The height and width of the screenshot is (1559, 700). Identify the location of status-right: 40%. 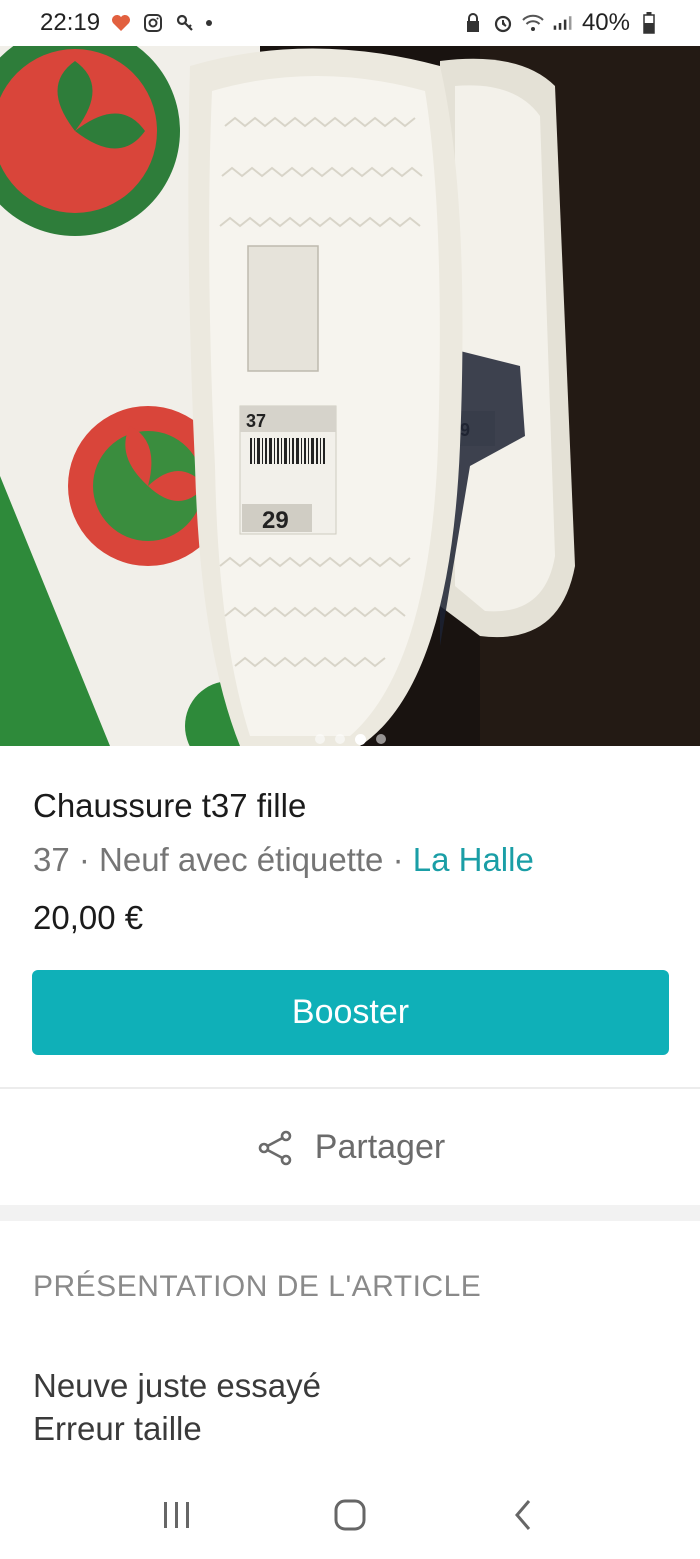
(561, 23).